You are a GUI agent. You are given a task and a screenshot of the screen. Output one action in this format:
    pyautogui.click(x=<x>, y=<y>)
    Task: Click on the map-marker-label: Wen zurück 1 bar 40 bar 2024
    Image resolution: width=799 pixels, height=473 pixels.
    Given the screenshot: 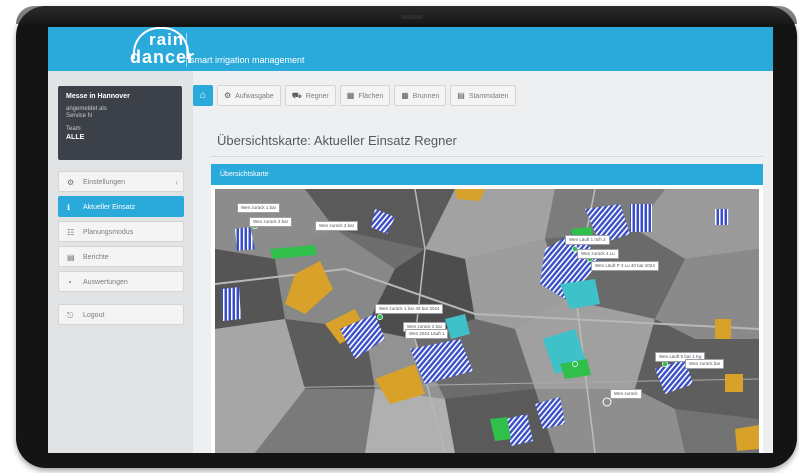 What is the action you would take?
    pyautogui.click(x=409, y=309)
    